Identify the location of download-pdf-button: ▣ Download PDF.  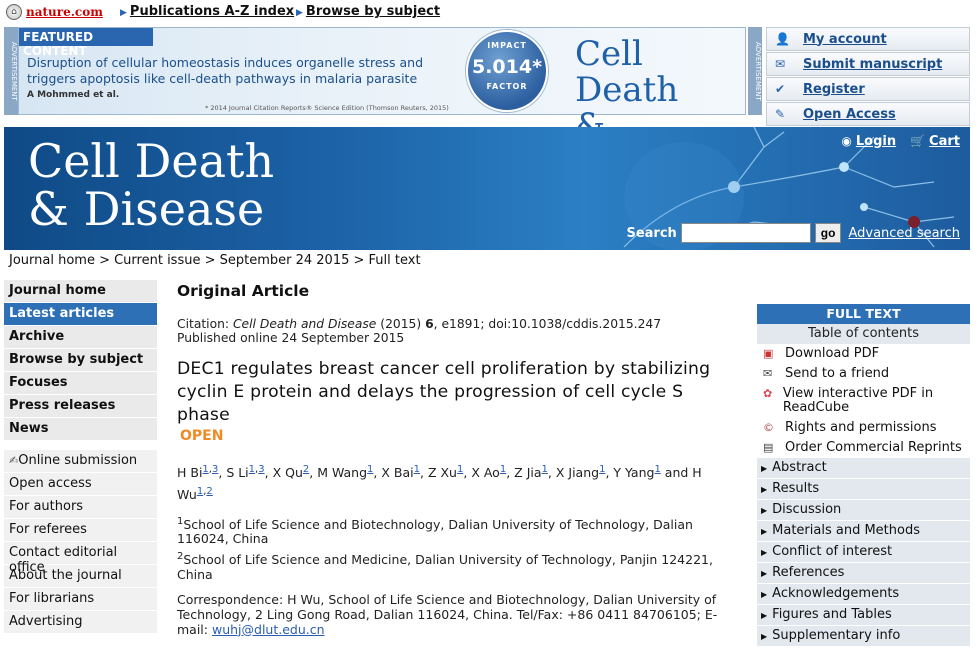
(863, 354).